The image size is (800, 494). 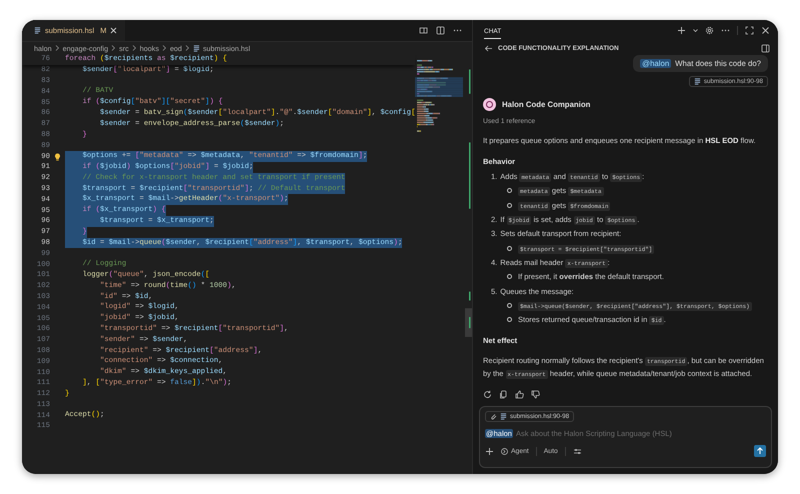 What do you see at coordinates (519, 394) in the screenshot?
I see `thumbs-up-icon` at bounding box center [519, 394].